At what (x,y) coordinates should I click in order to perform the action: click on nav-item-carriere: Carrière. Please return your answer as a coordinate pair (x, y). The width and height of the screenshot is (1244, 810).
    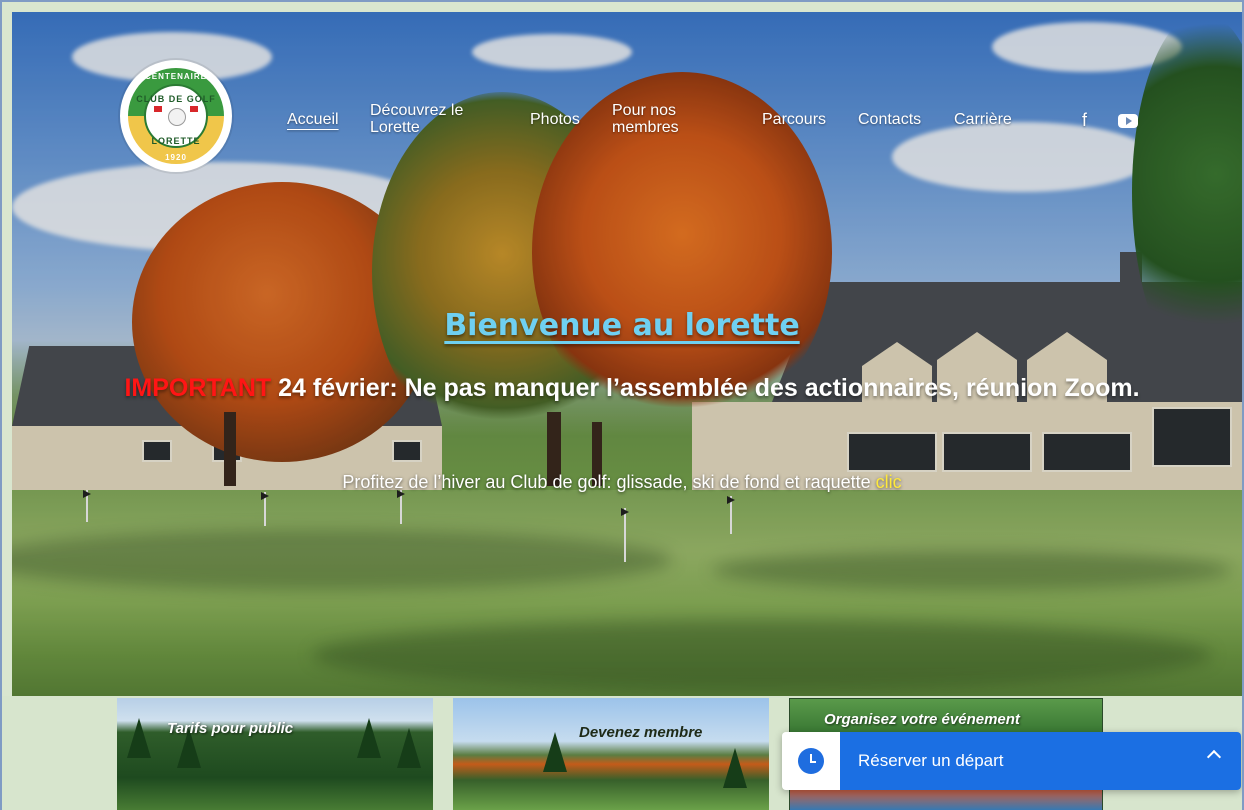
    Looking at the image, I should click on (983, 120).